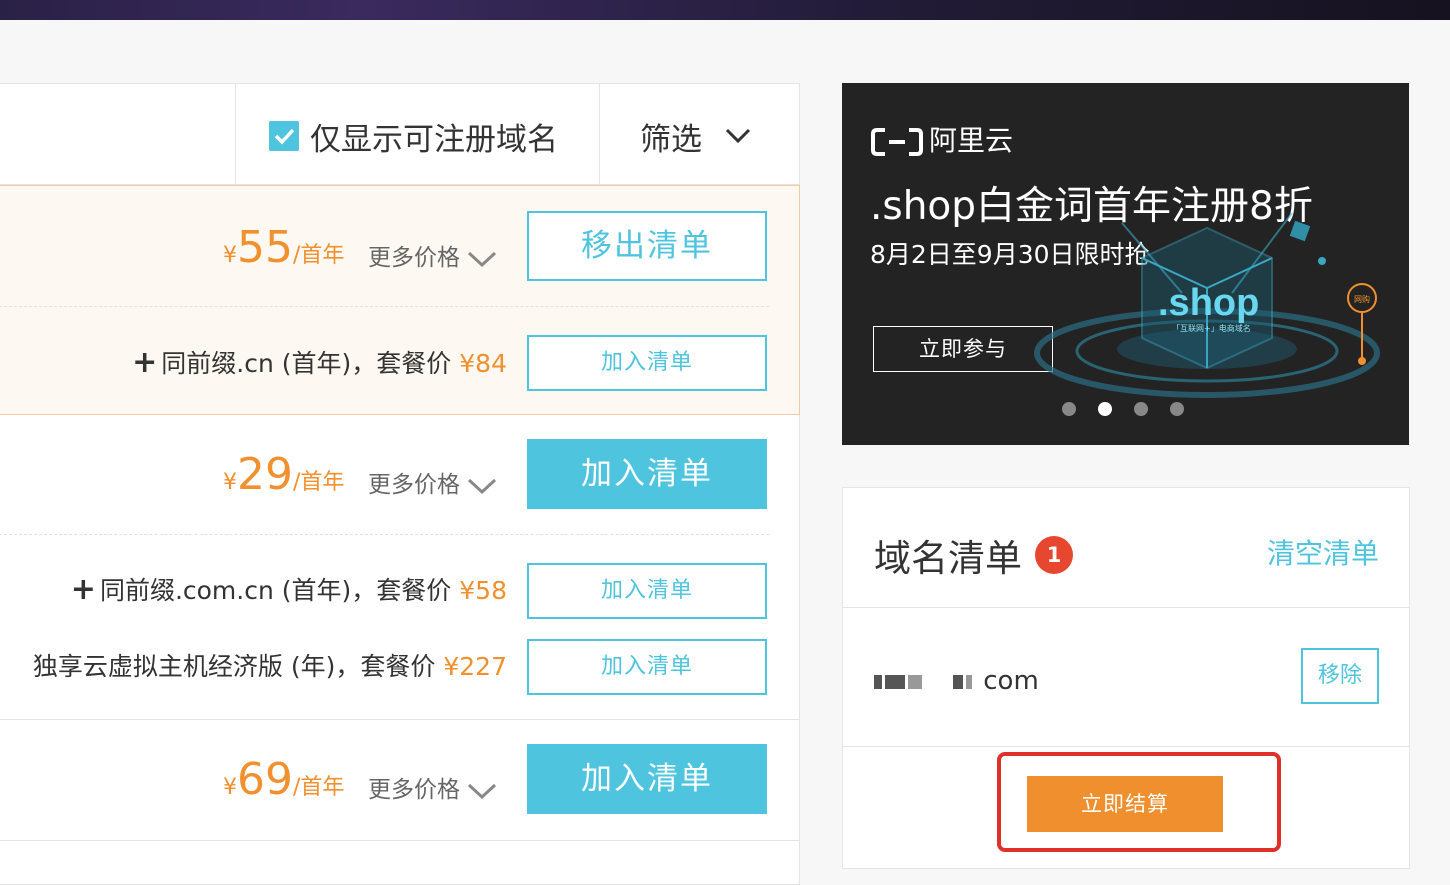 The image size is (1450, 885). What do you see at coordinates (1054, 555) in the screenshot?
I see `cart-count-badge: 1` at bounding box center [1054, 555].